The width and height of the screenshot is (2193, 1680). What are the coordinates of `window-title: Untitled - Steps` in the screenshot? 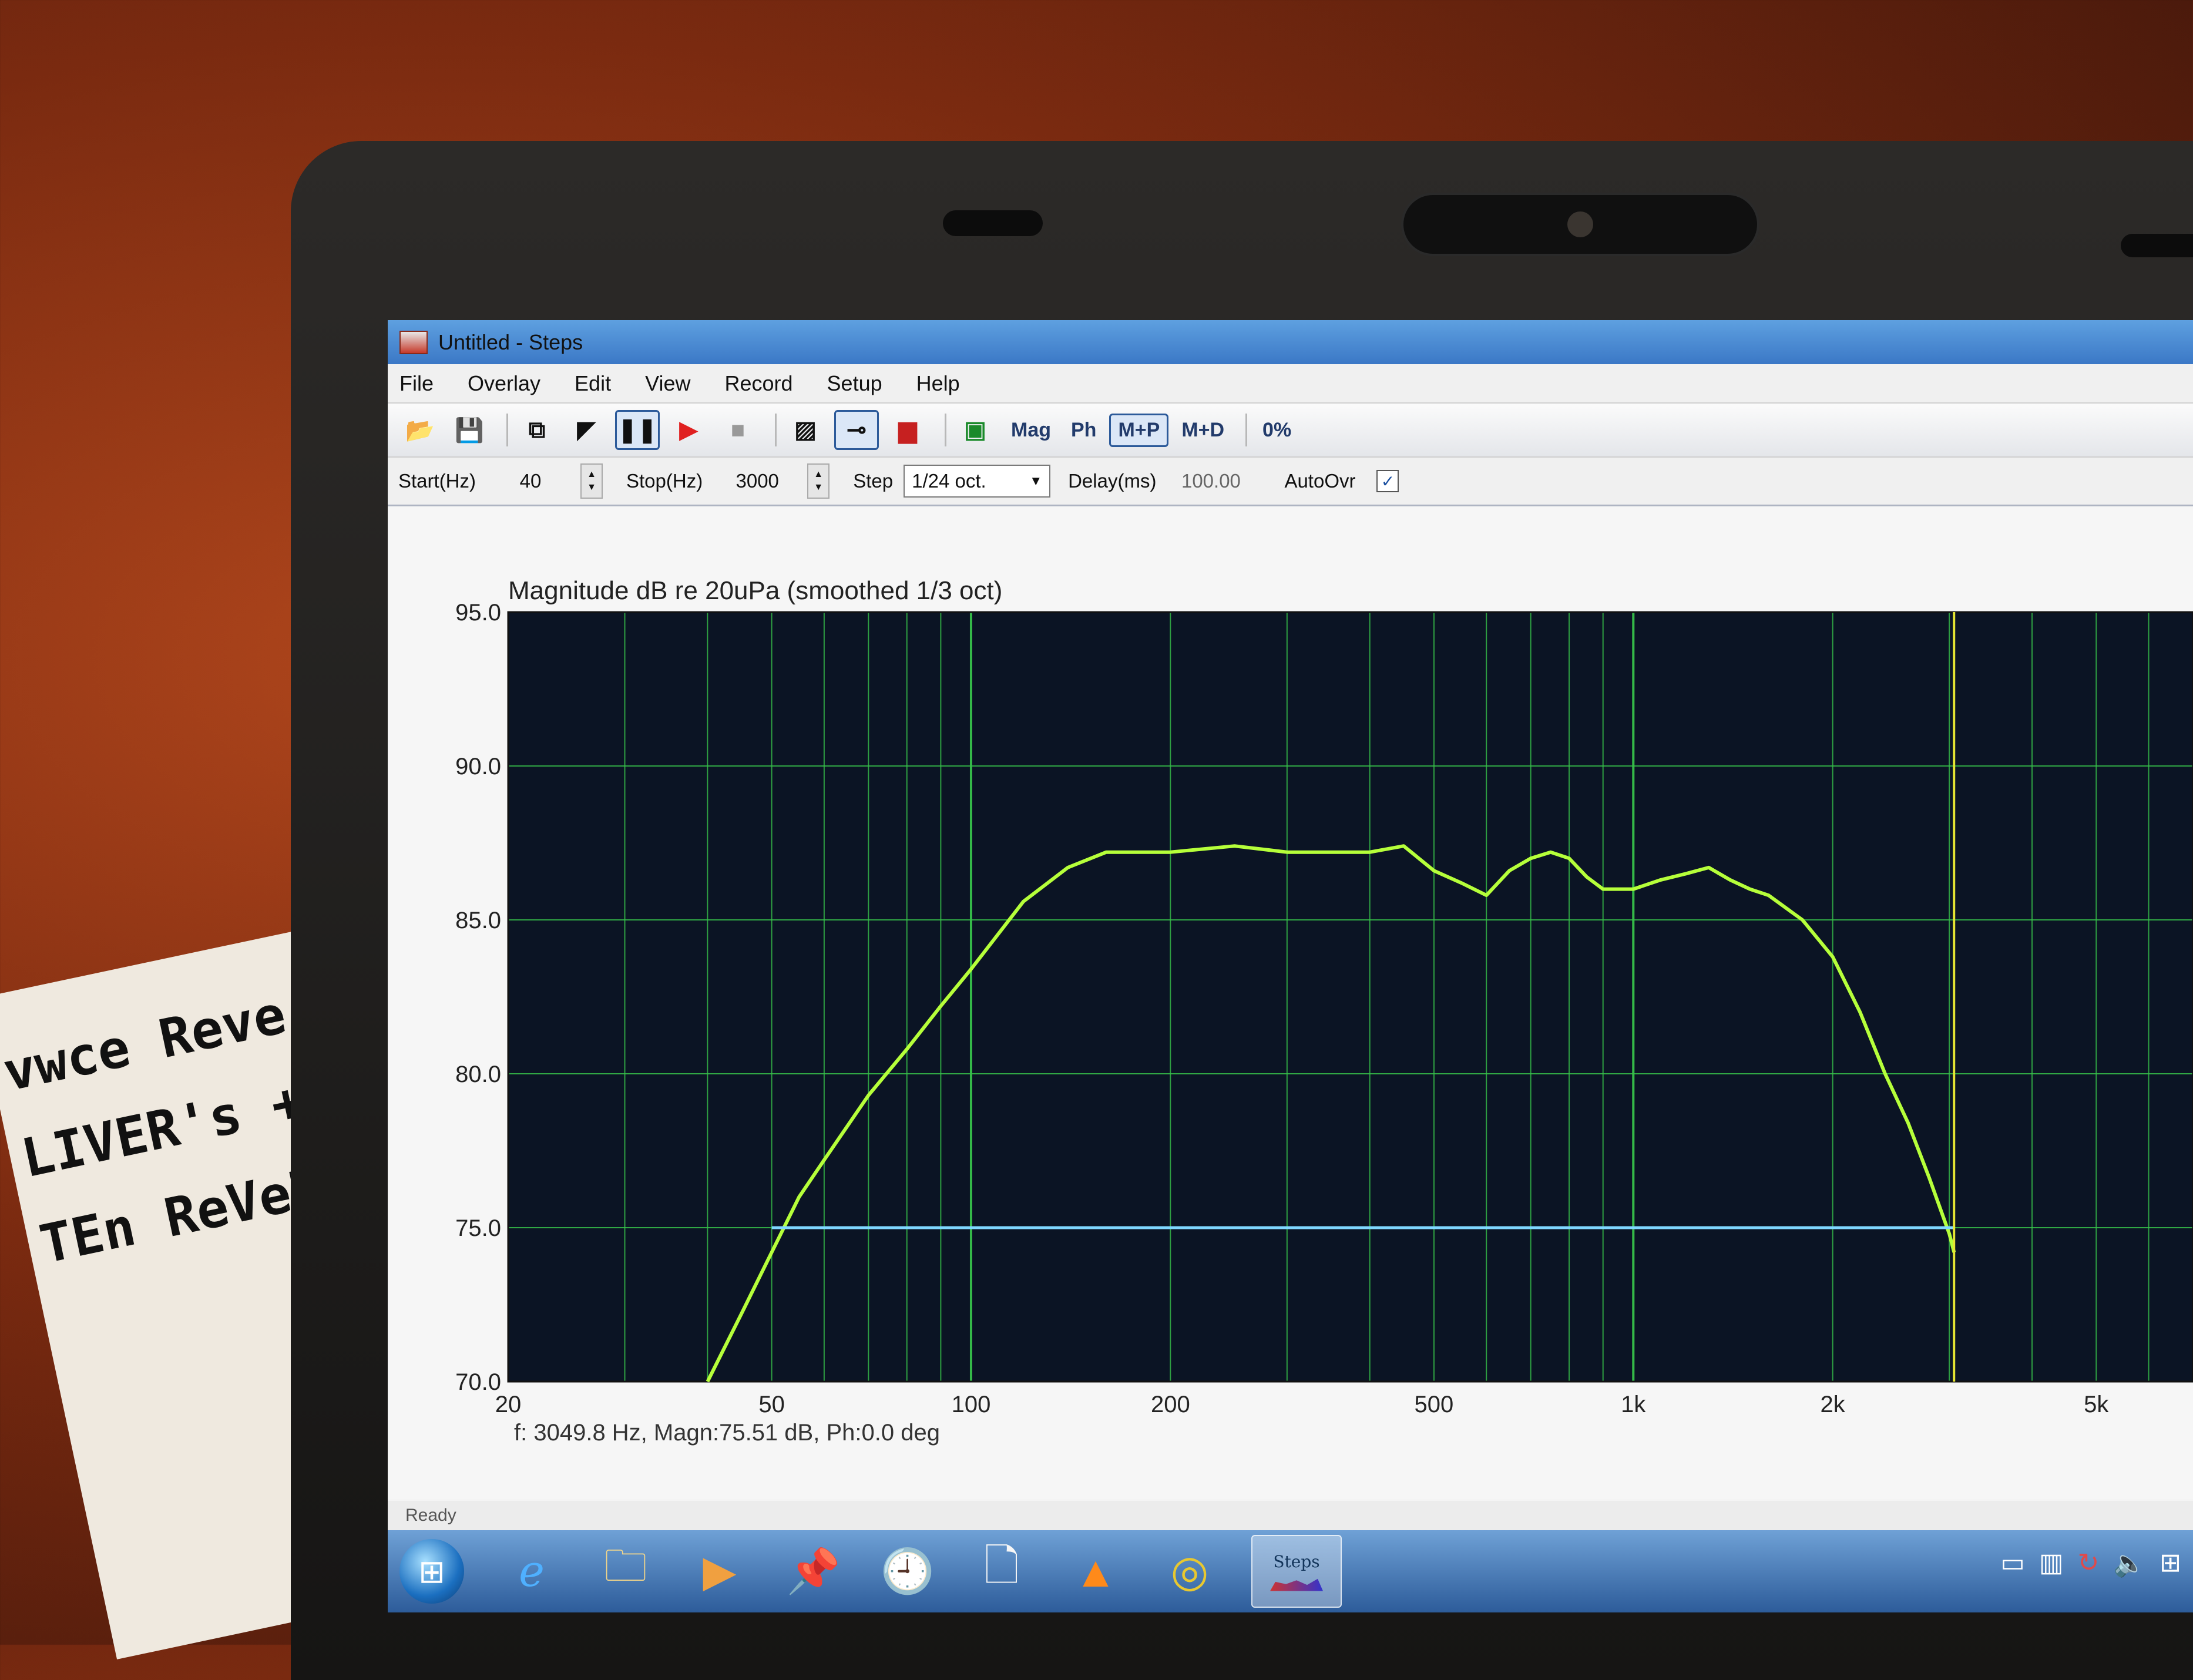 It's located at (510, 342).